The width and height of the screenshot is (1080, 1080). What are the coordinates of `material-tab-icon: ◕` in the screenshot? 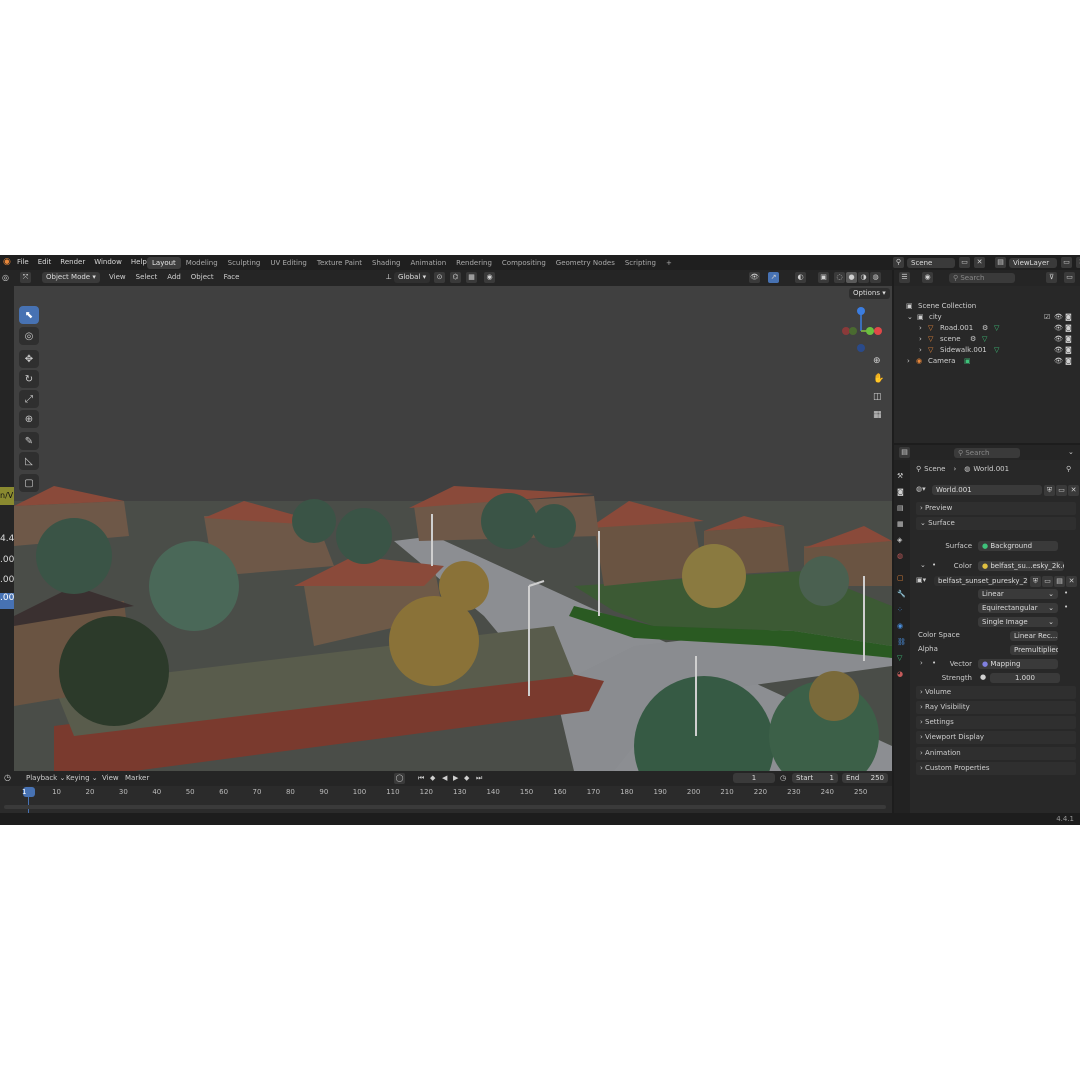 It's located at (900, 674).